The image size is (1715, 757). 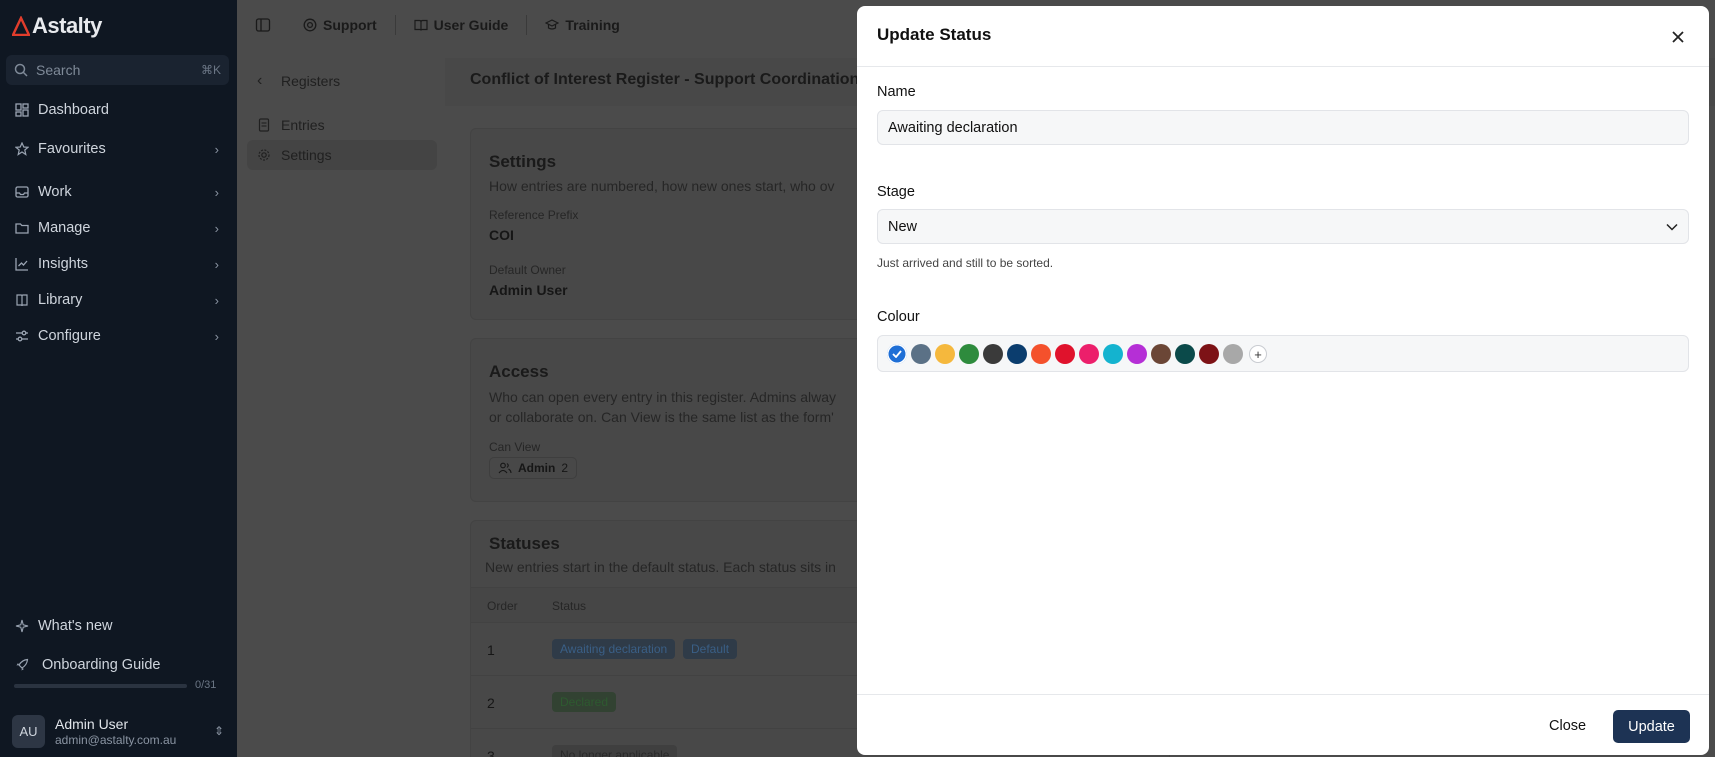 What do you see at coordinates (342, 81) in the screenshot?
I see `back-to-registers: ‹ Registers` at bounding box center [342, 81].